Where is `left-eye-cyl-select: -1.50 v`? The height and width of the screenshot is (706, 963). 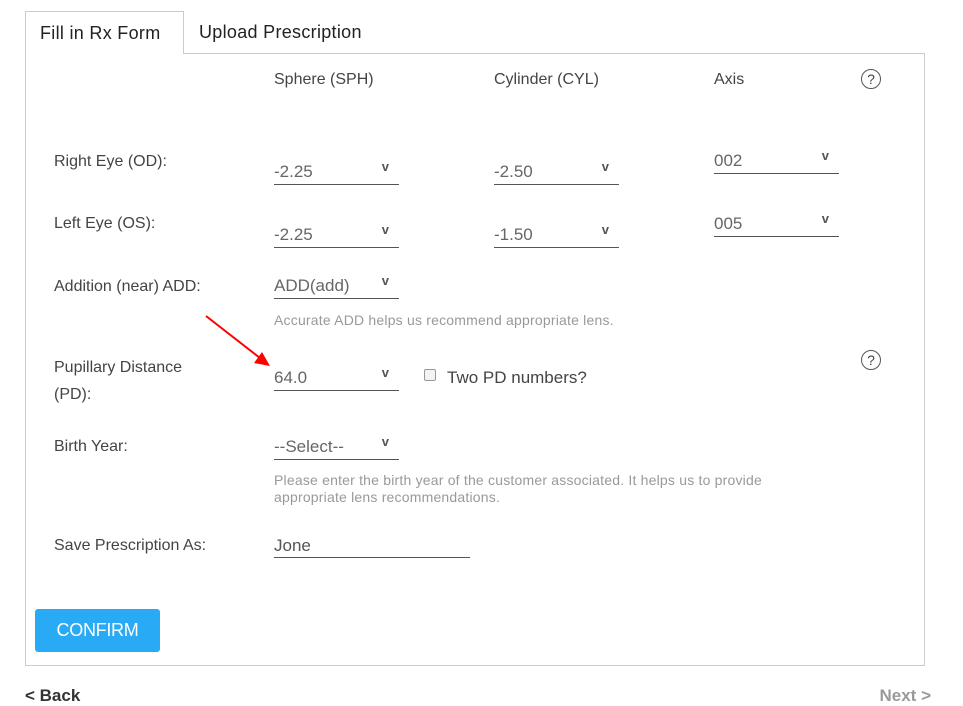 left-eye-cyl-select: -1.50 v is located at coordinates (556, 234).